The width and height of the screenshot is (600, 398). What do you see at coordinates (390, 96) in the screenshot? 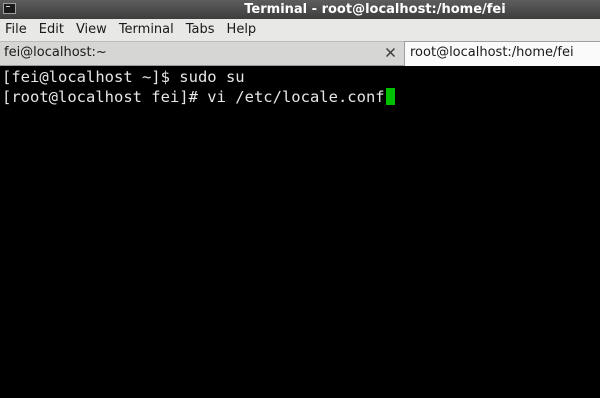
I see `terminal-cursor` at bounding box center [390, 96].